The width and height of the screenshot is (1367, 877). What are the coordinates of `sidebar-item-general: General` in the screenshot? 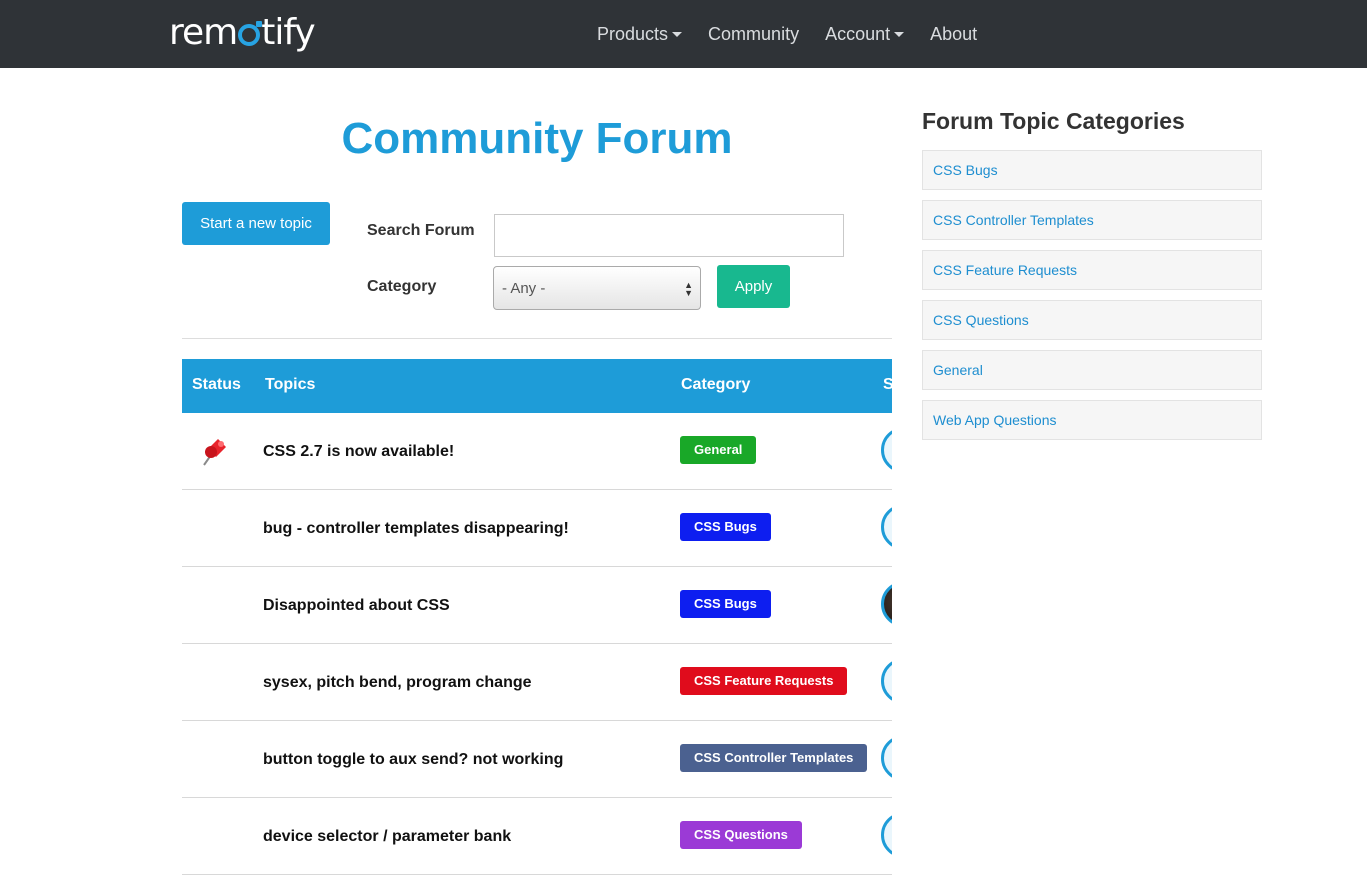 It's located at (1092, 370).